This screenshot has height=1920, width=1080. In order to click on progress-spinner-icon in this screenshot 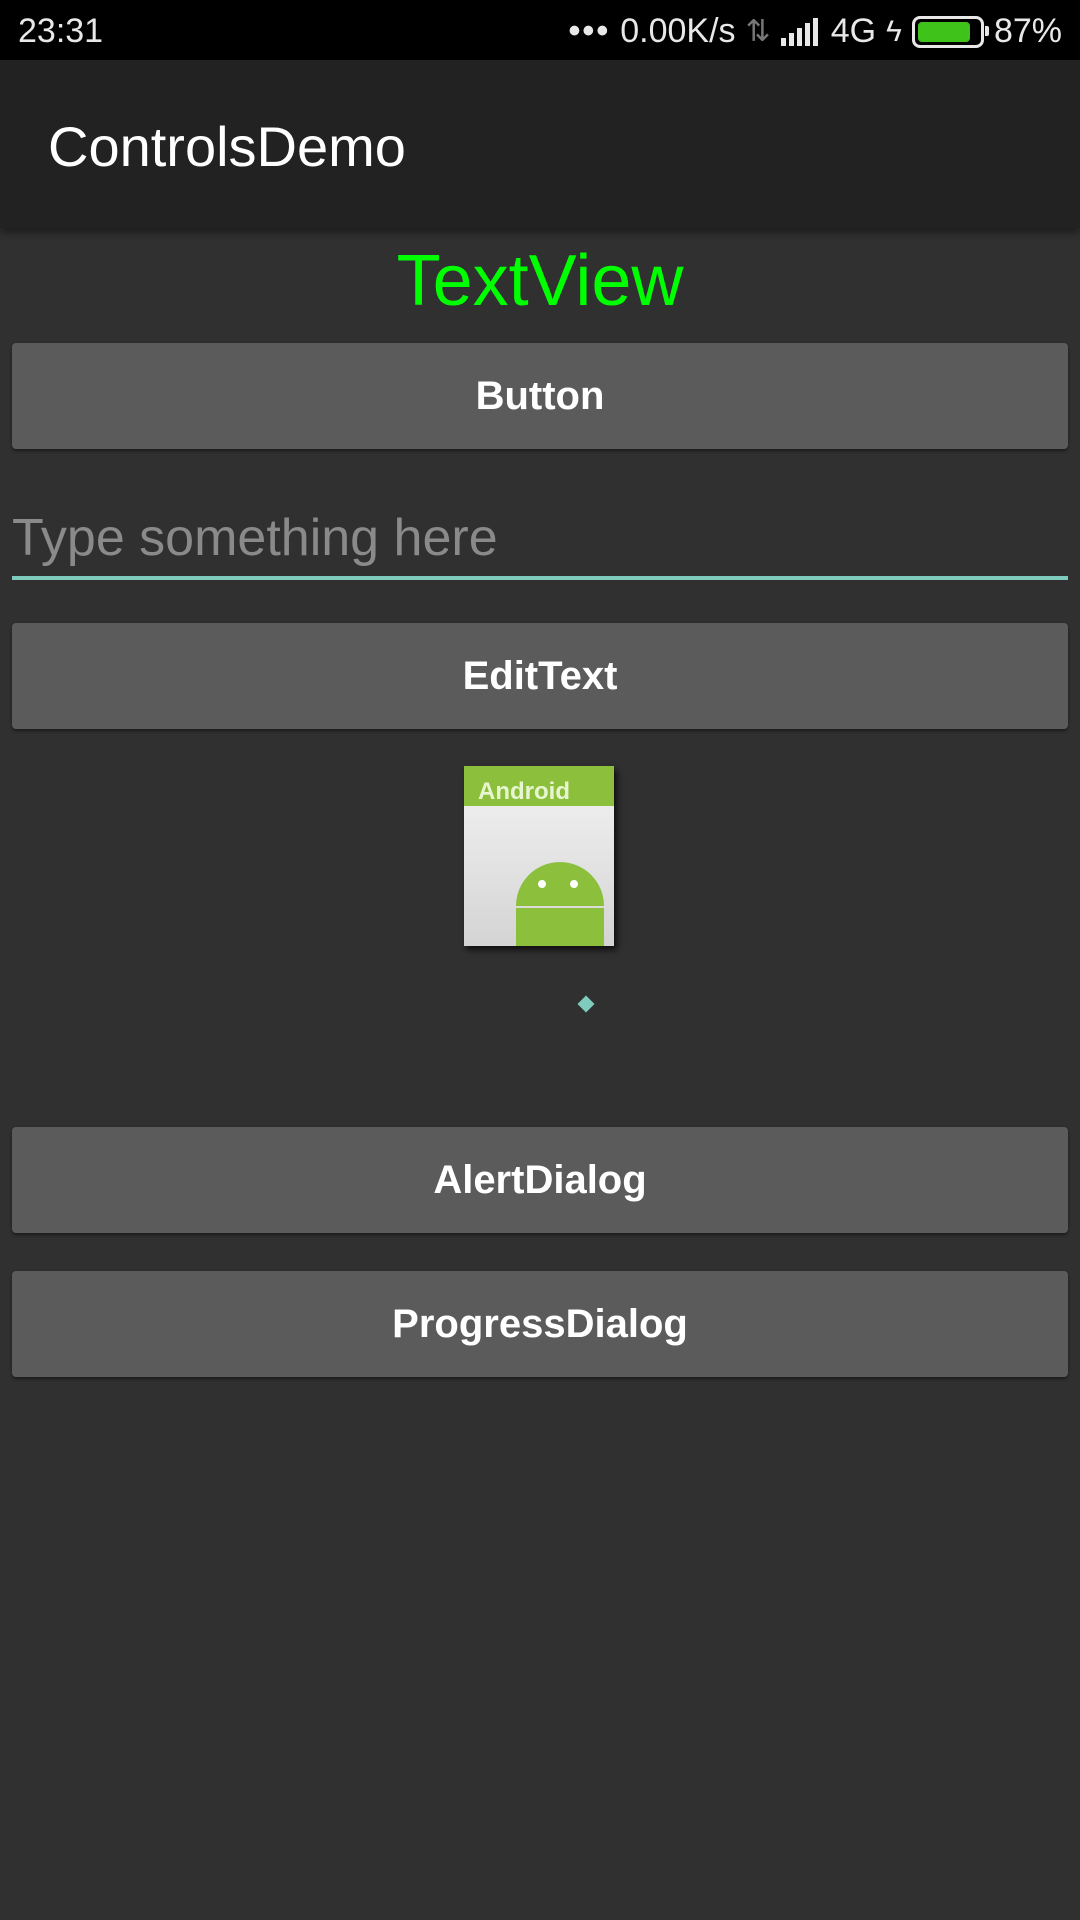, I will do `click(586, 1004)`.